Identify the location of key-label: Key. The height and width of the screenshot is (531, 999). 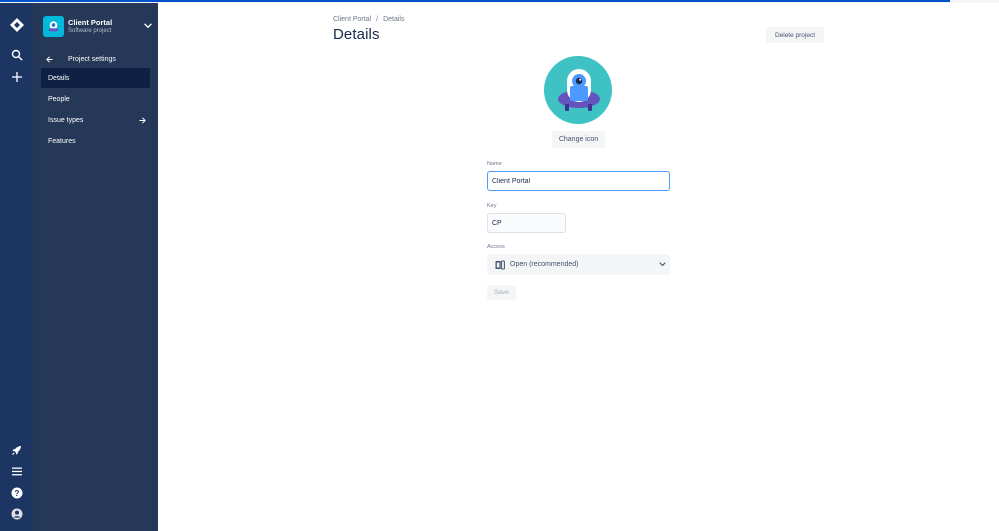
(492, 206).